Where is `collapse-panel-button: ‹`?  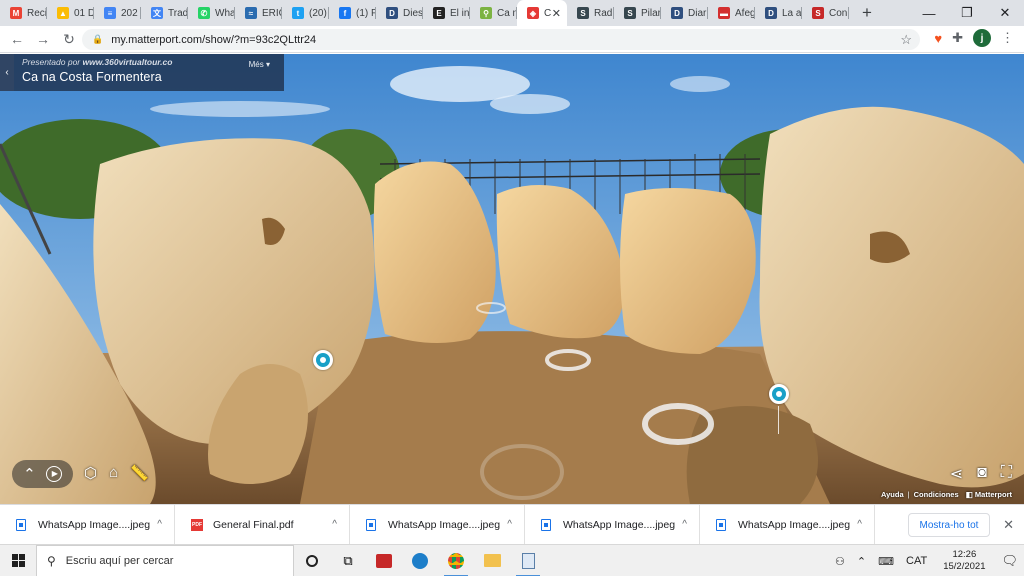
collapse-panel-button: ‹ is located at coordinates (7, 72).